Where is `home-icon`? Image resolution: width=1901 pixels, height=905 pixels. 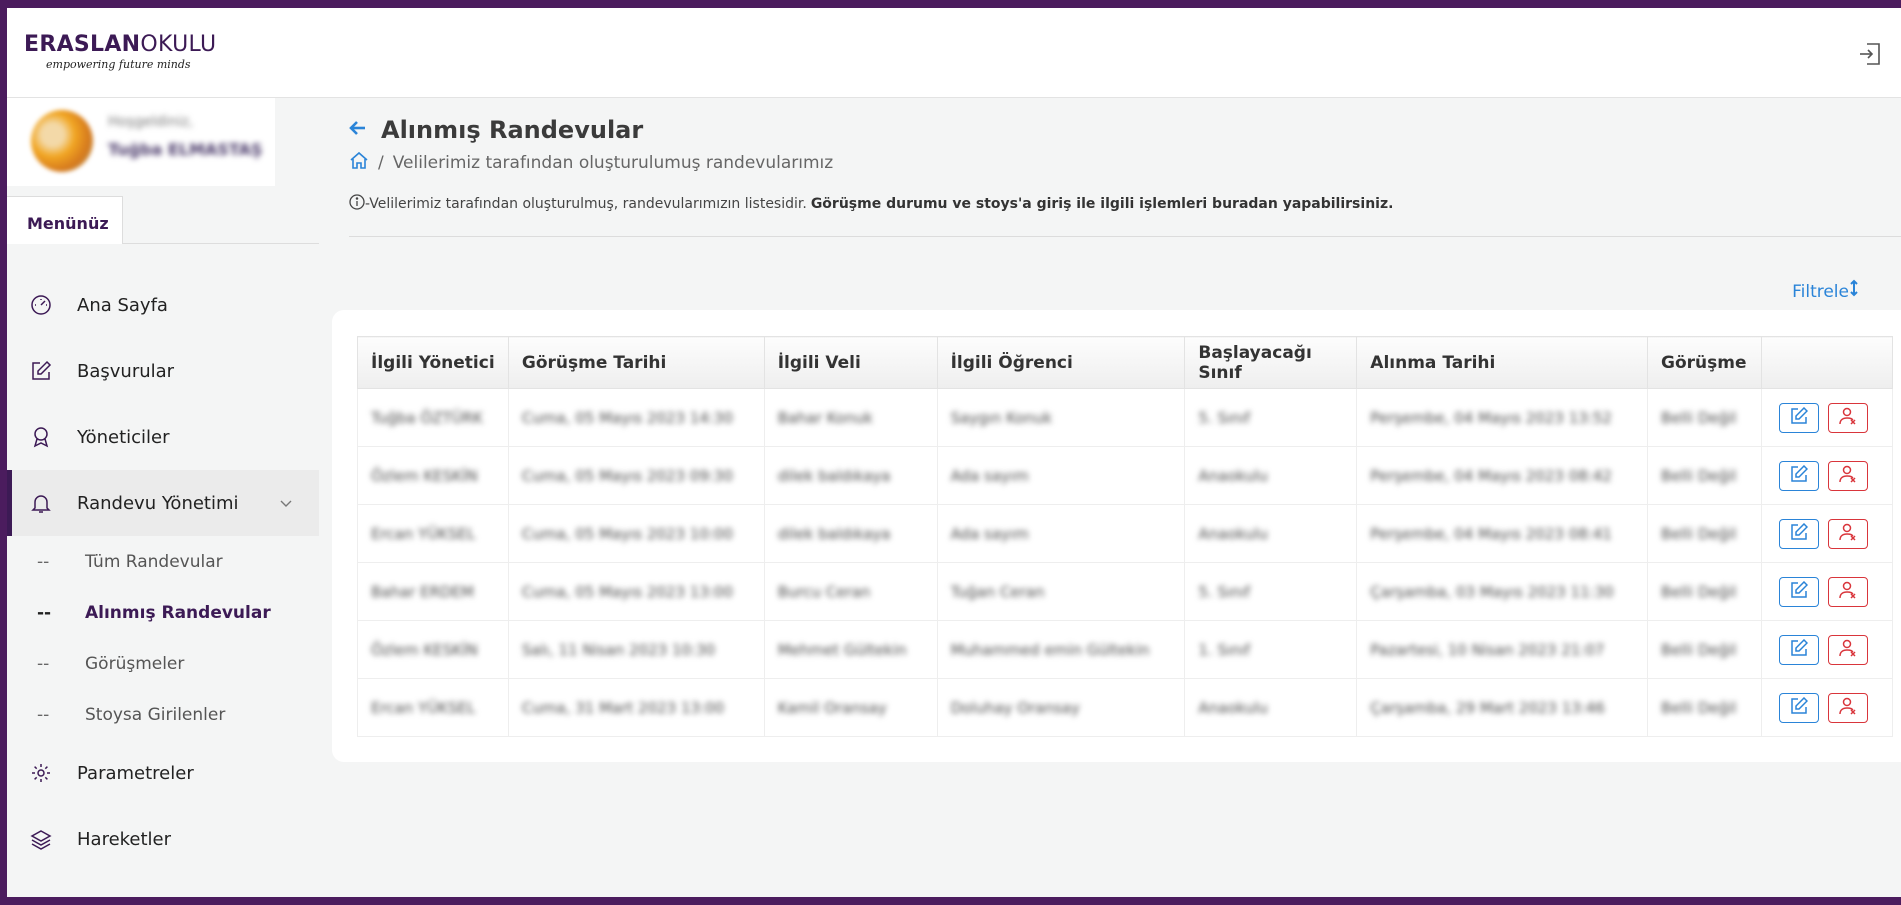
home-icon is located at coordinates (359, 162).